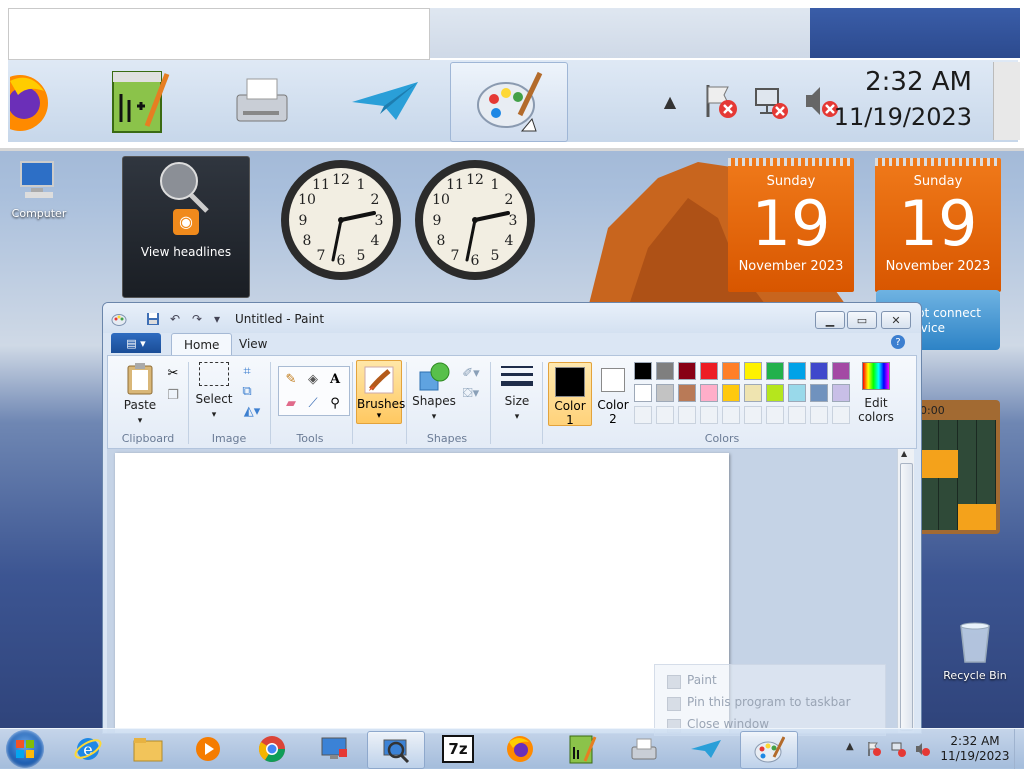 Image resolution: width=1024 pixels, height=769 pixels. Describe the element at coordinates (471, 393) in the screenshot. I see `fill-button: ⛋▾` at that location.